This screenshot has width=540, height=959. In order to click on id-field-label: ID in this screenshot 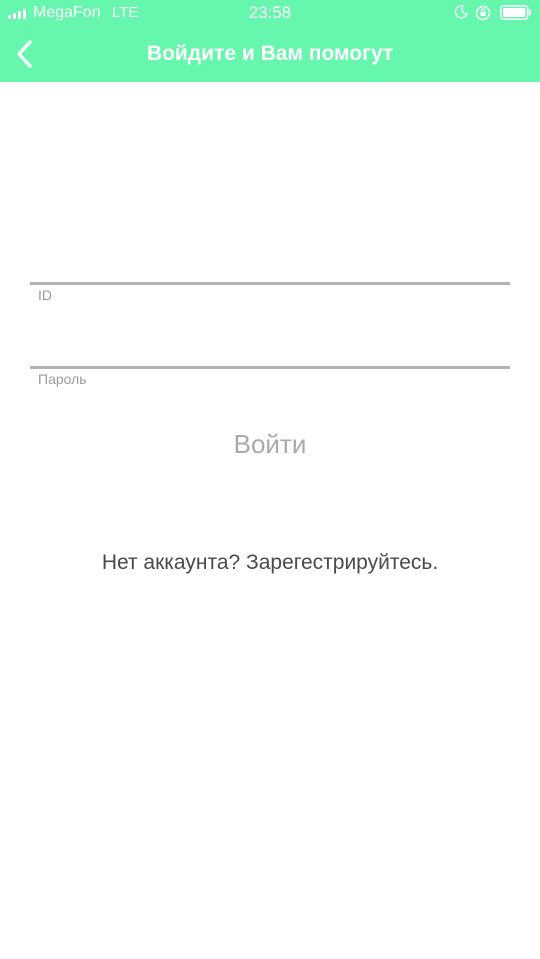, I will do `click(45, 295)`.